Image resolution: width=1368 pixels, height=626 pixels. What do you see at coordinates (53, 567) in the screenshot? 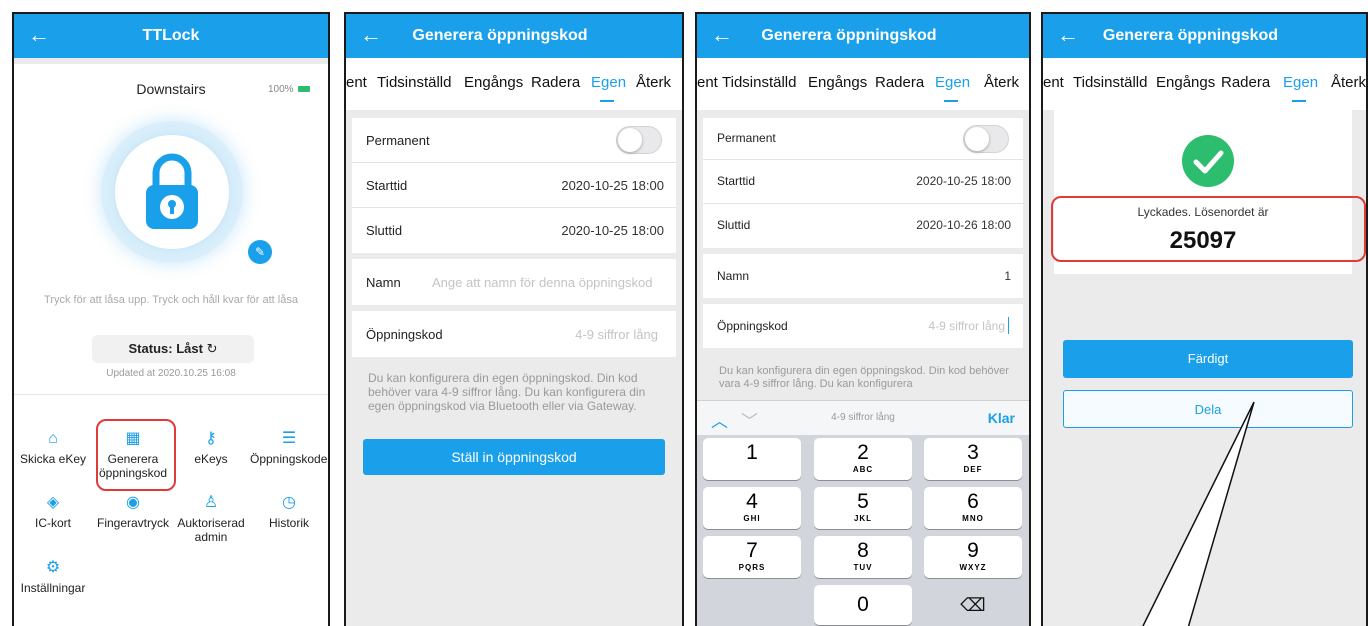
I see `settings-gear-icon: ⚙` at bounding box center [53, 567].